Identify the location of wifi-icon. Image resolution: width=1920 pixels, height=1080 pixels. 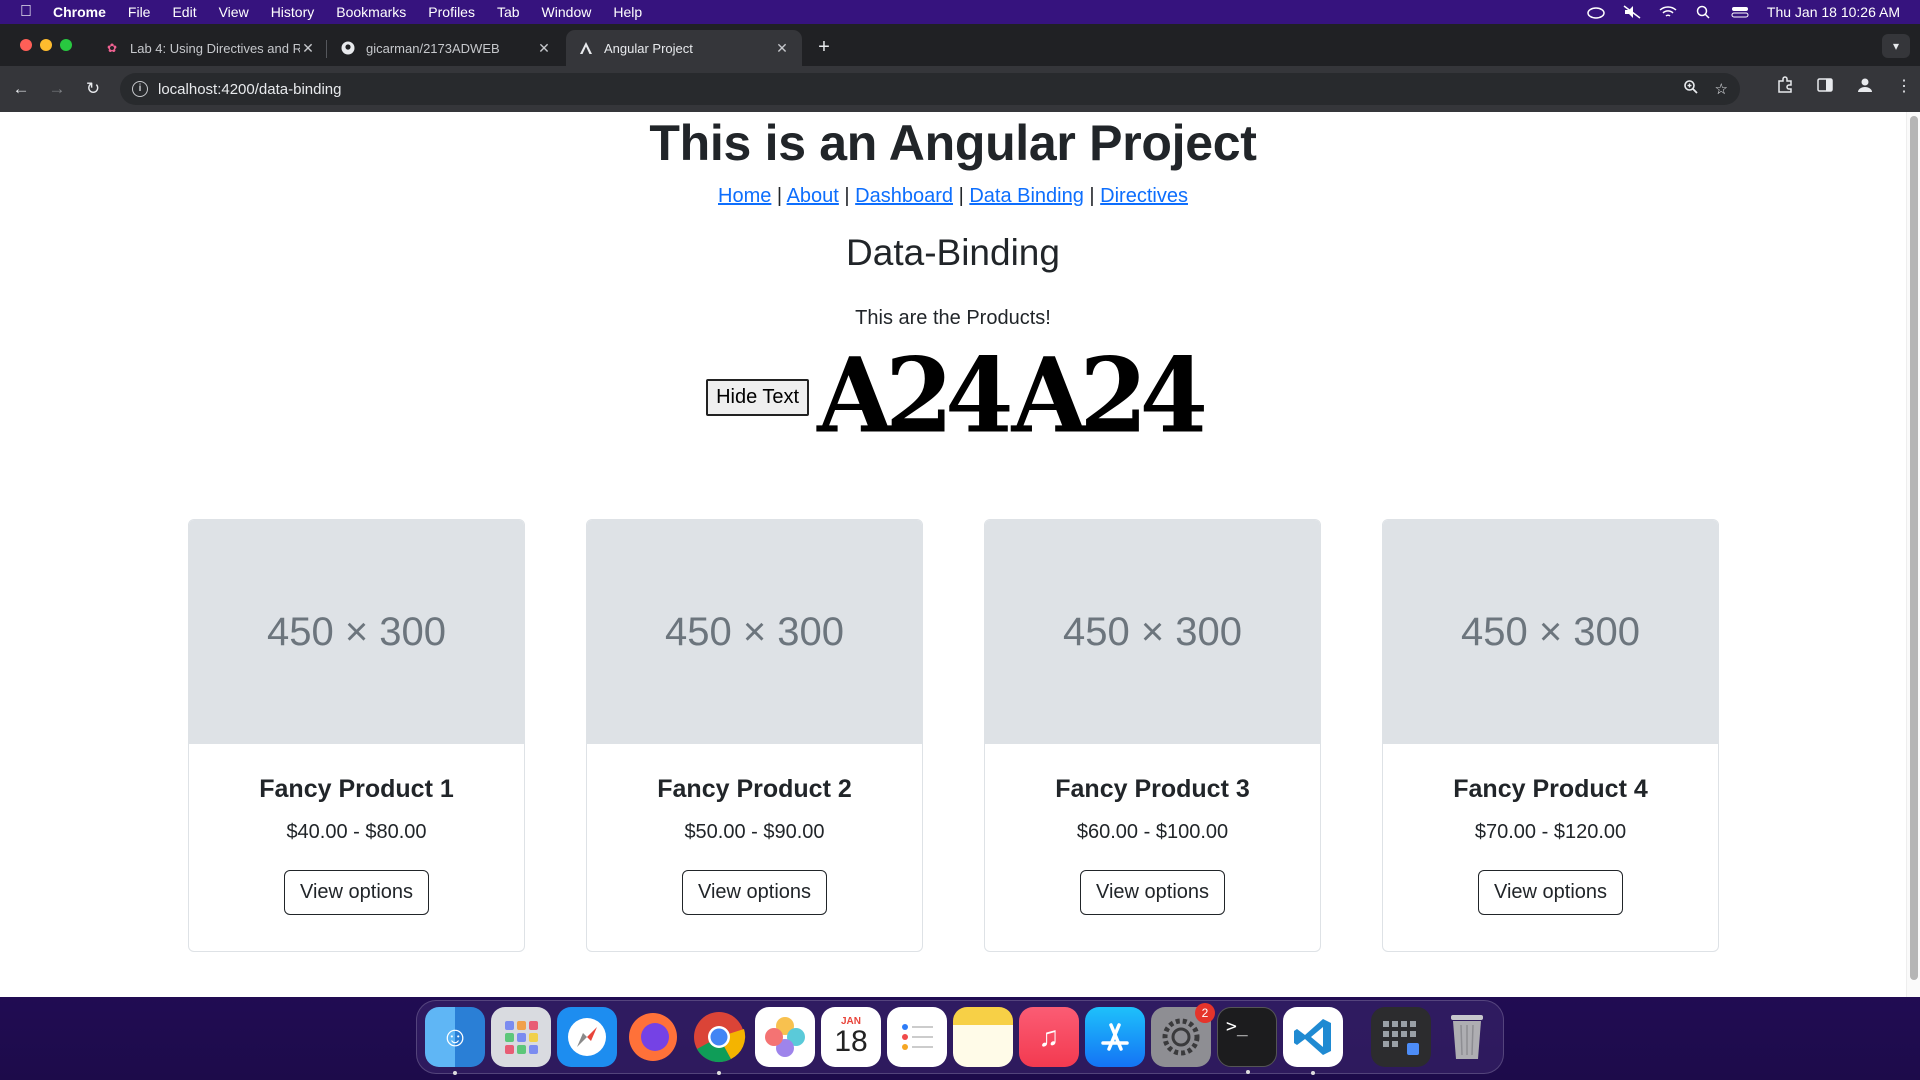
(1668, 12).